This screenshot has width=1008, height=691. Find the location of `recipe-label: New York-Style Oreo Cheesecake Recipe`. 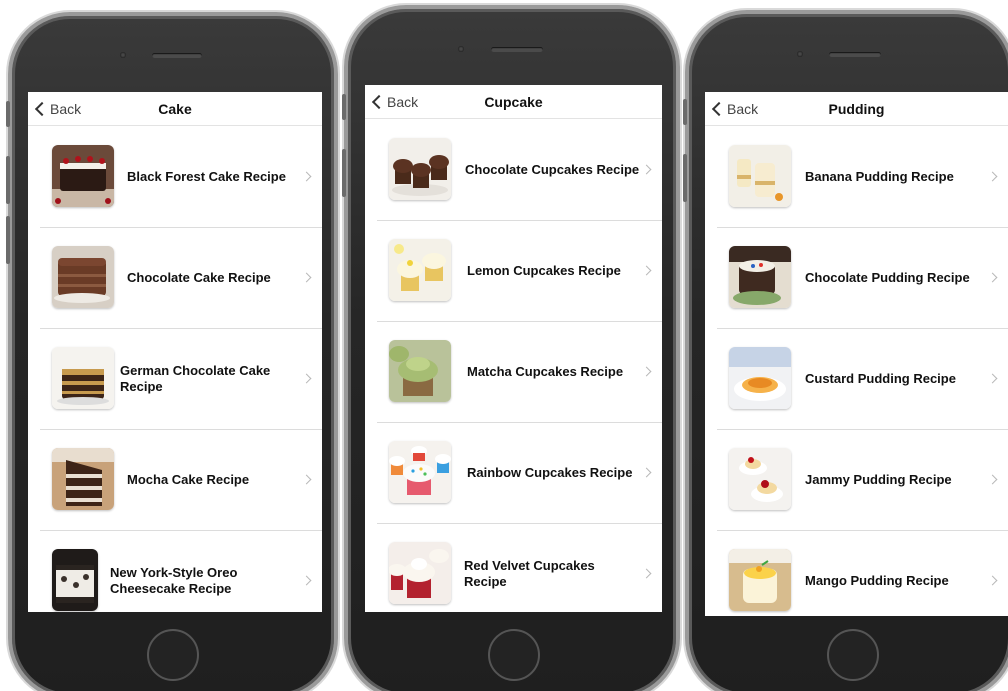

recipe-label: New York-Style Oreo Cheesecake Recipe is located at coordinates (174, 580).